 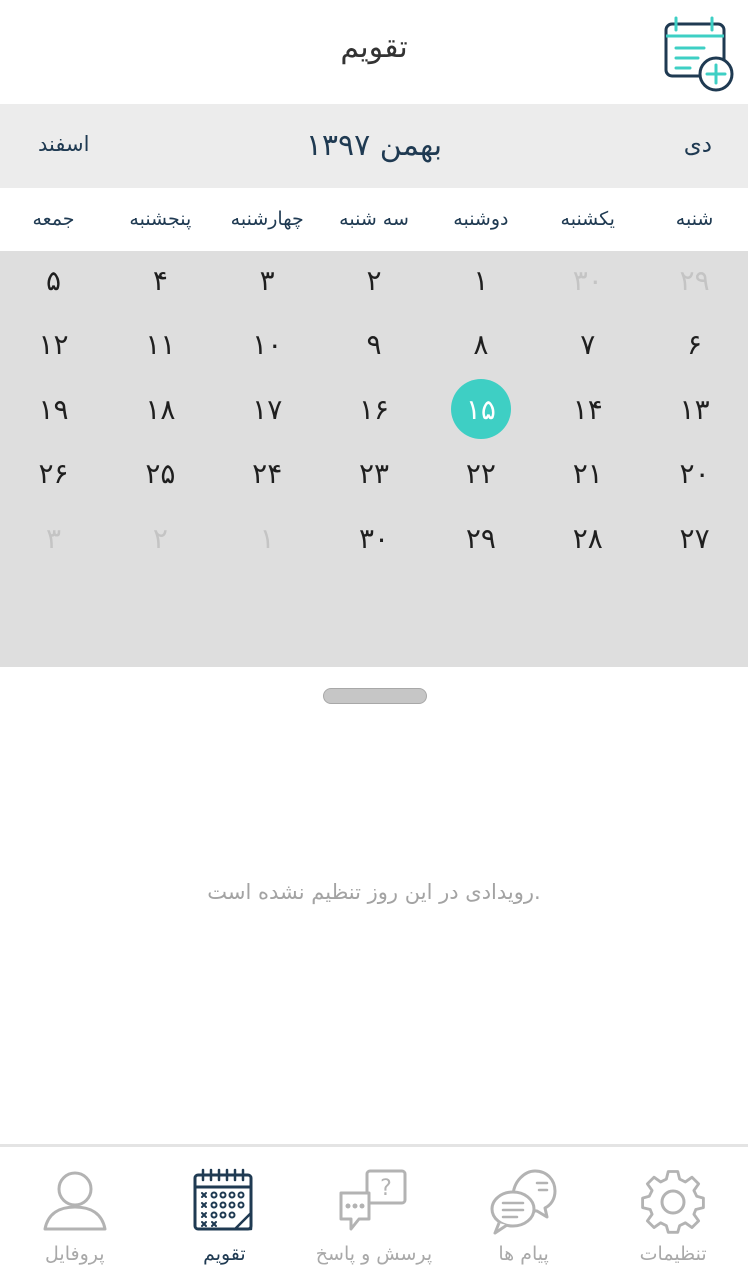 I want to click on day-number: ۱۳, so click(x=694, y=409).